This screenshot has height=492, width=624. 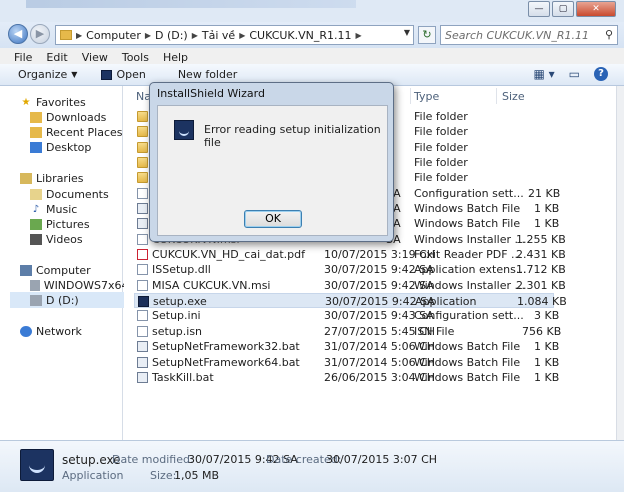 I want to click on nav-recent-label: Recent Places, so click(x=84, y=132).